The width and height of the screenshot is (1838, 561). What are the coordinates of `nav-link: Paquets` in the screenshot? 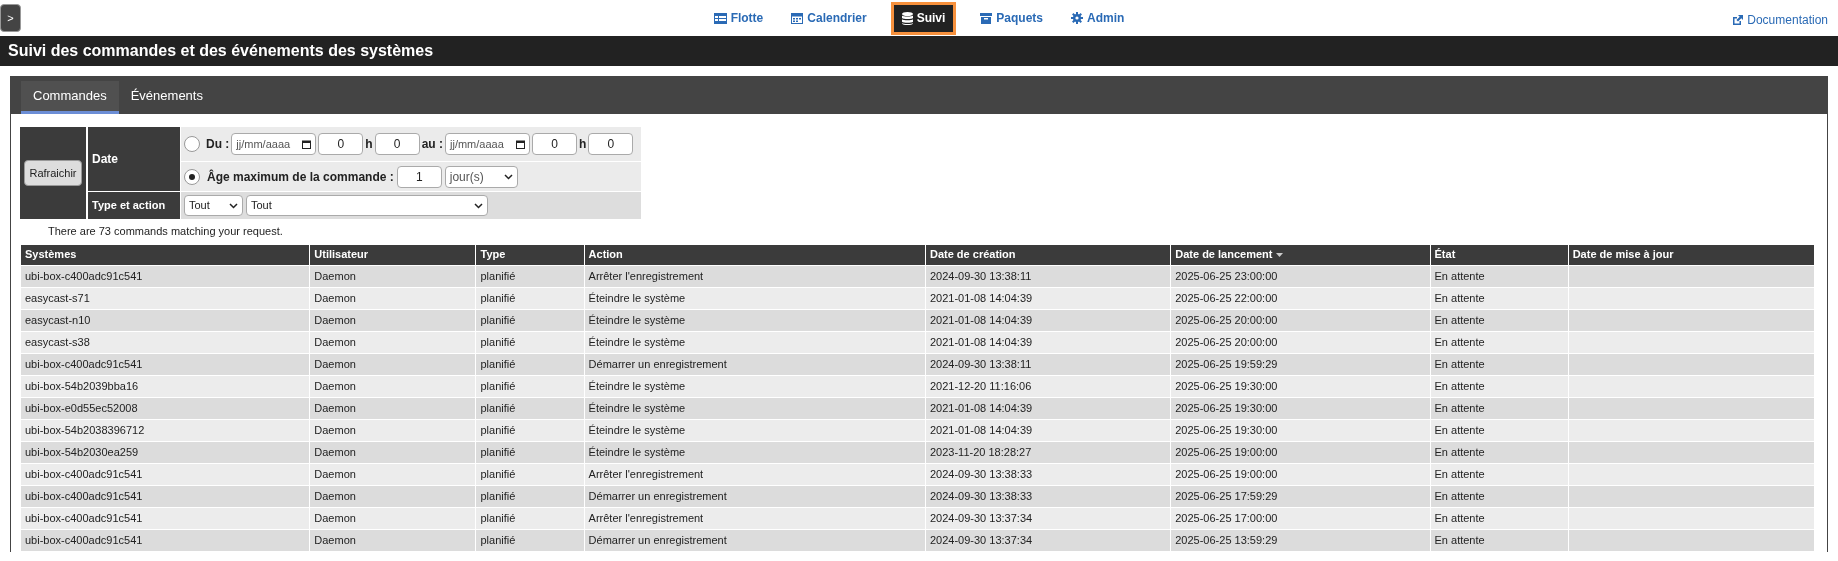 It's located at (1012, 18).